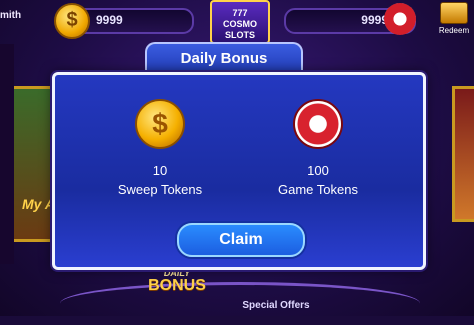  I want to click on logo-line3: SLOTS, so click(239, 35).